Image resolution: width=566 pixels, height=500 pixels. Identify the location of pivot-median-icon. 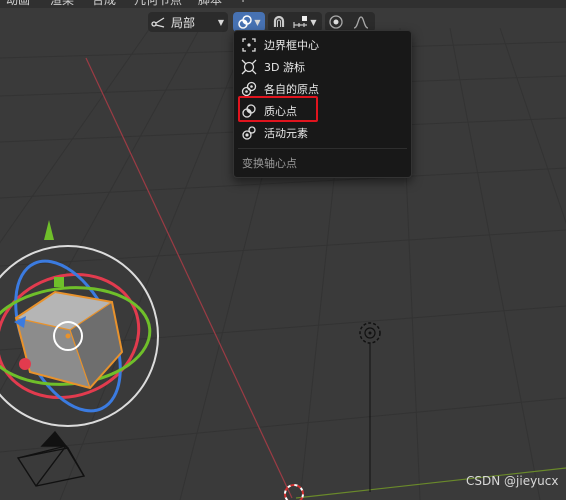
(245, 22).